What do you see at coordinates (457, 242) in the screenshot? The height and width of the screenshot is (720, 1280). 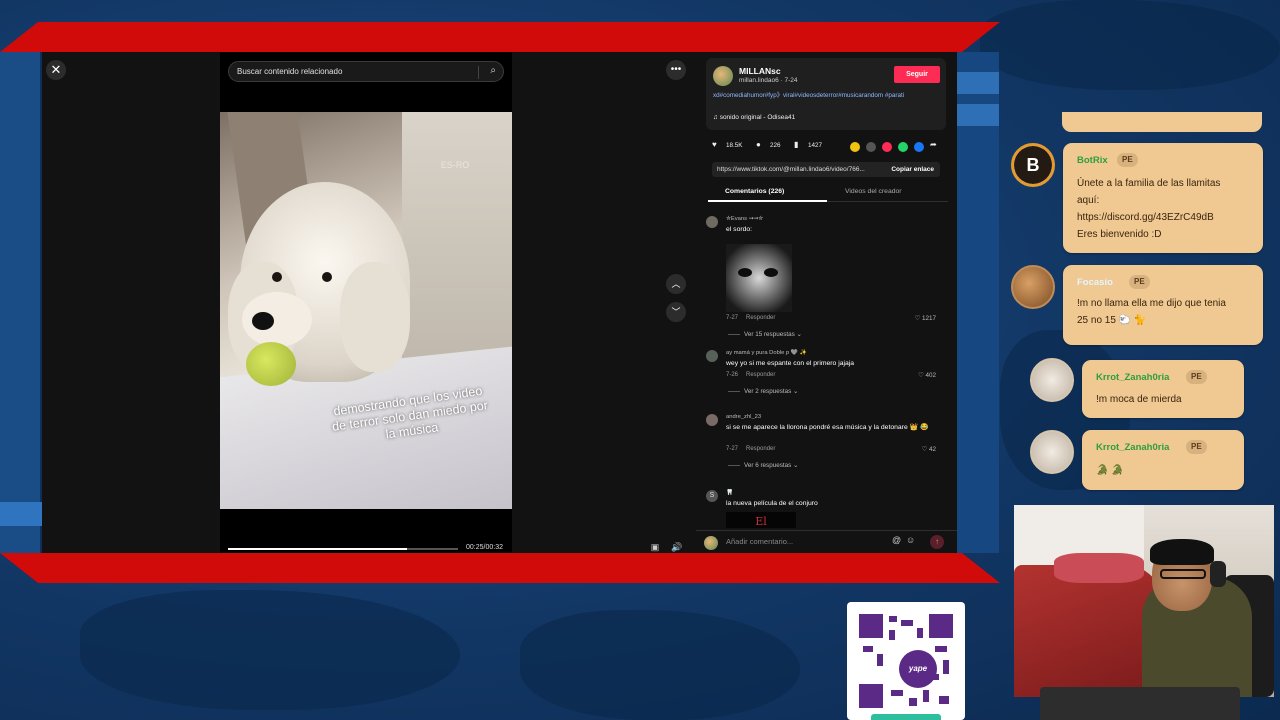 I see `video-wall` at bounding box center [457, 242].